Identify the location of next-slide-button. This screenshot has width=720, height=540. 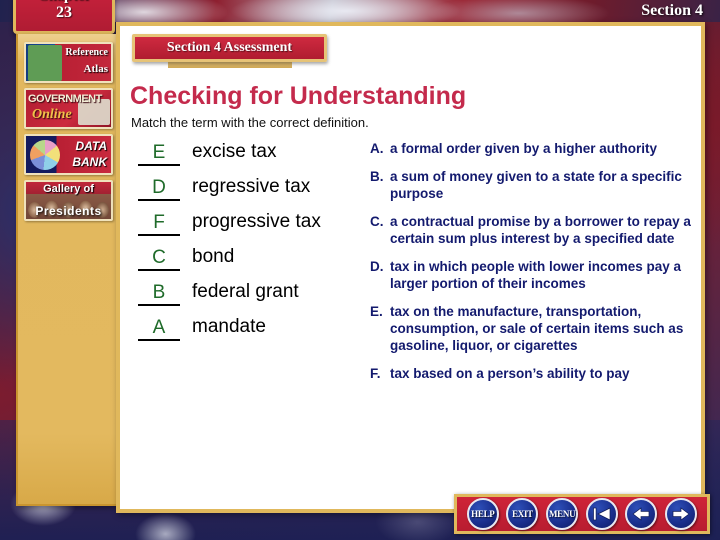
(681, 514).